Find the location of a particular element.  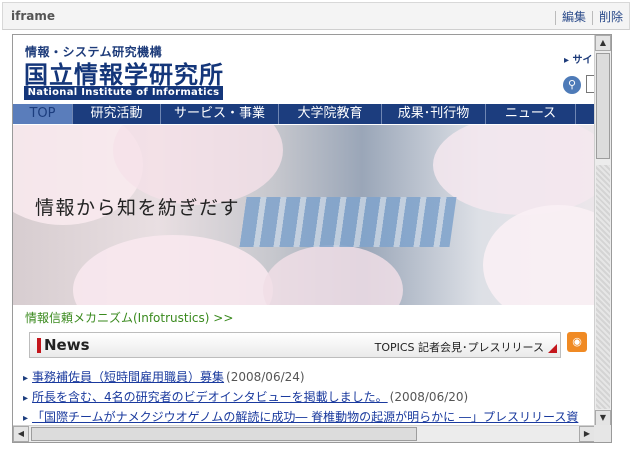

delete-button: 削除 is located at coordinates (611, 17).